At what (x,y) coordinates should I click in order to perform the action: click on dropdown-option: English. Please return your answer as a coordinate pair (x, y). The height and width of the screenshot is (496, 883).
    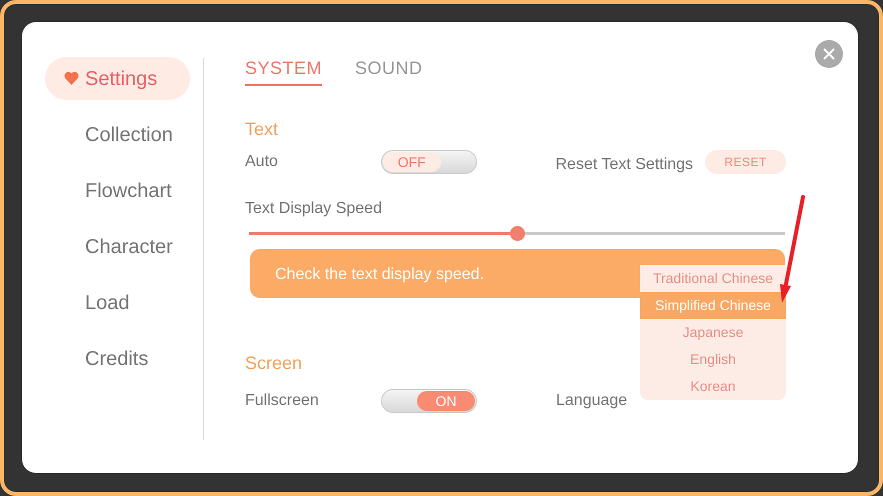
    Looking at the image, I should click on (713, 359).